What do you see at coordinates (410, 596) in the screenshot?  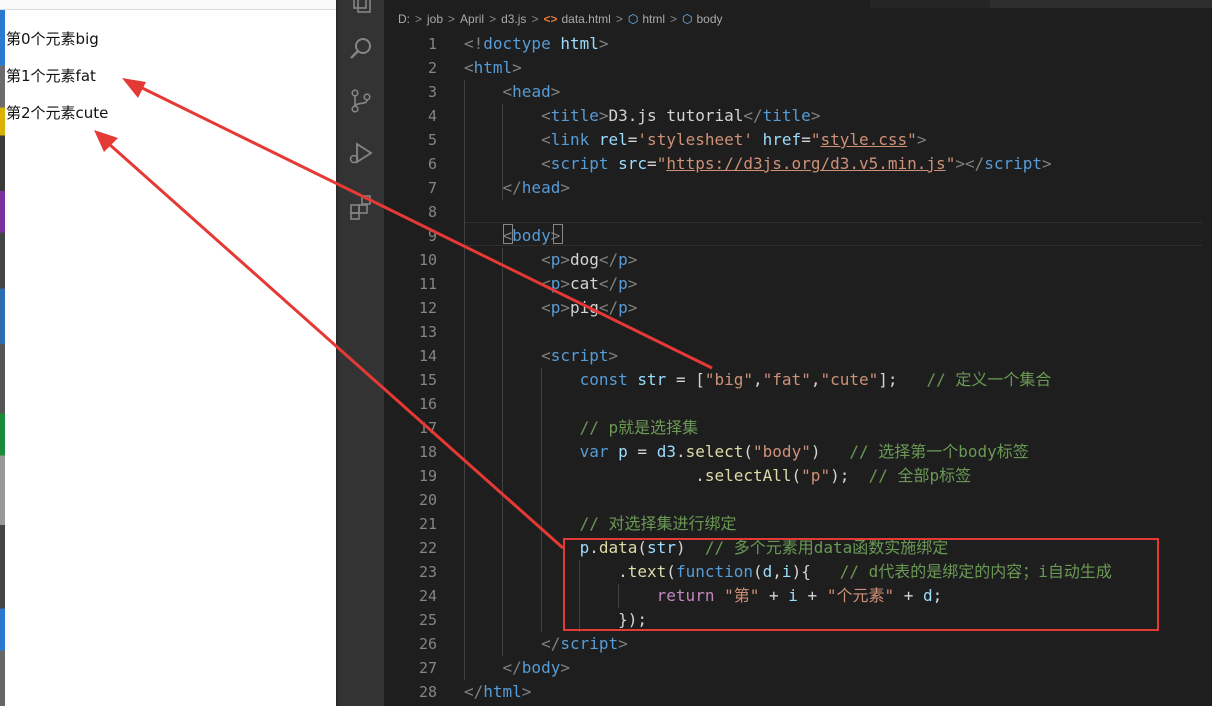 I see `line-number: 24` at bounding box center [410, 596].